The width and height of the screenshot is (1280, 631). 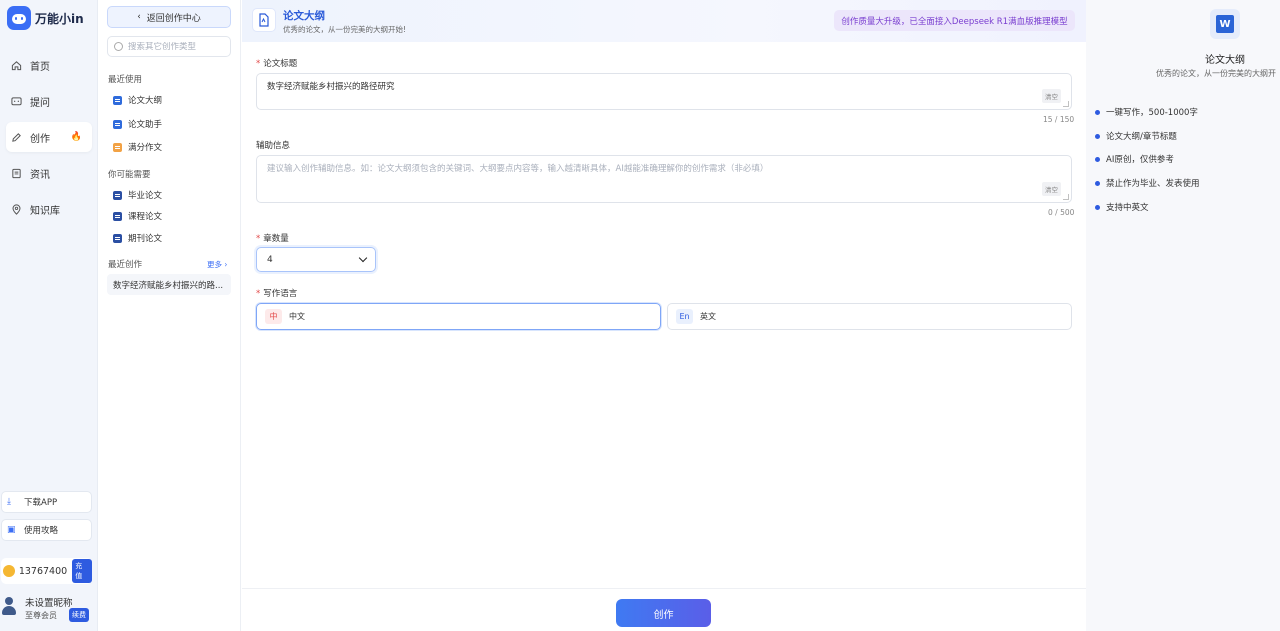 What do you see at coordinates (117, 238) in the screenshot?
I see `journal-icon` at bounding box center [117, 238].